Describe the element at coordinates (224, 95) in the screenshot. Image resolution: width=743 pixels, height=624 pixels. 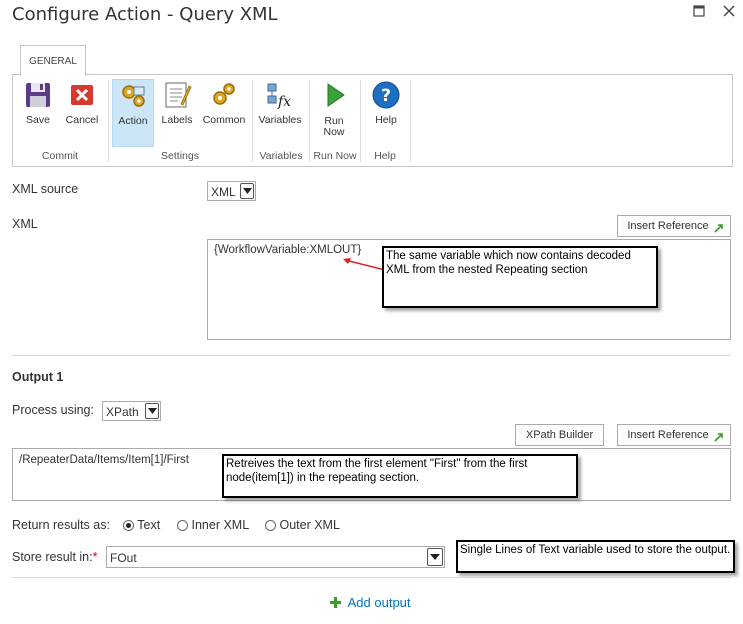
I see `common-gears-icon` at that location.